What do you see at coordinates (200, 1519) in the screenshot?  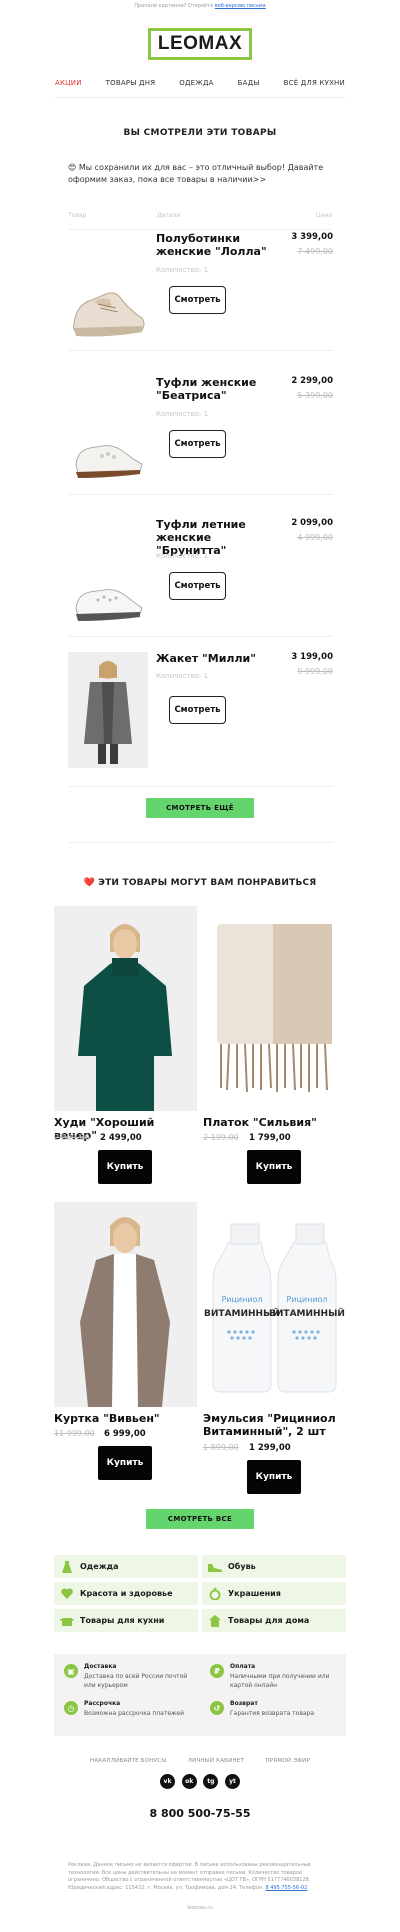 I see `see-all-button: СМОТРЕТЬ ВСЕ` at bounding box center [200, 1519].